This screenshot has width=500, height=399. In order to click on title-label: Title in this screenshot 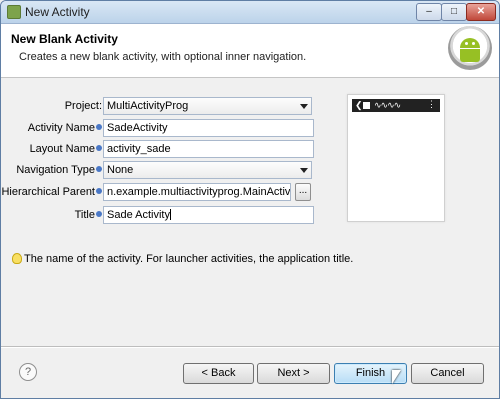, I will do `click(88, 215)`.